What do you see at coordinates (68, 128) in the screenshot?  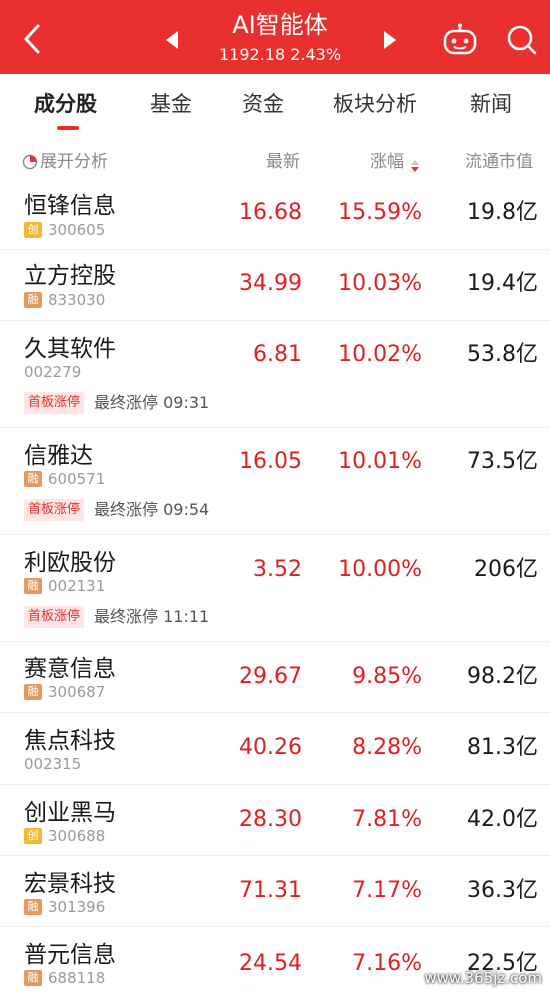 I see `active-tab-indicator` at bounding box center [68, 128].